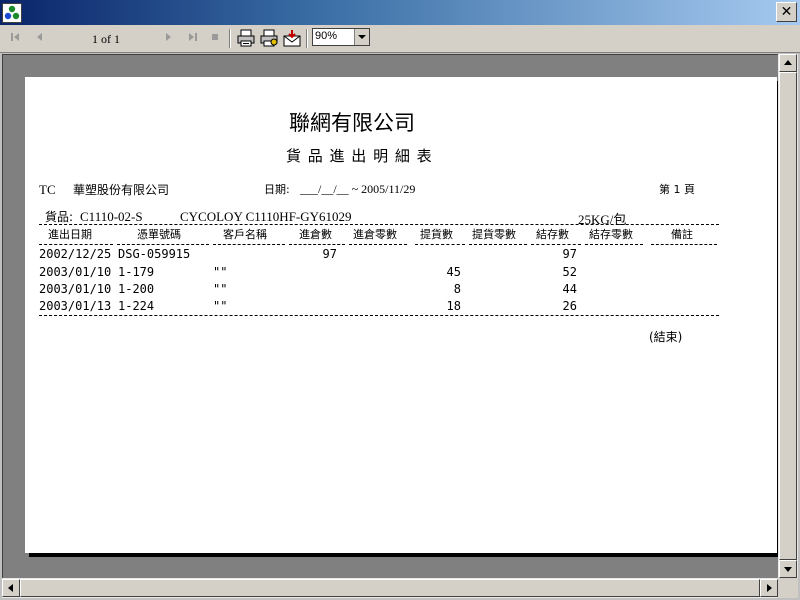 Image resolution: width=800 pixels, height=600 pixels. I want to click on export-button, so click(292, 38).